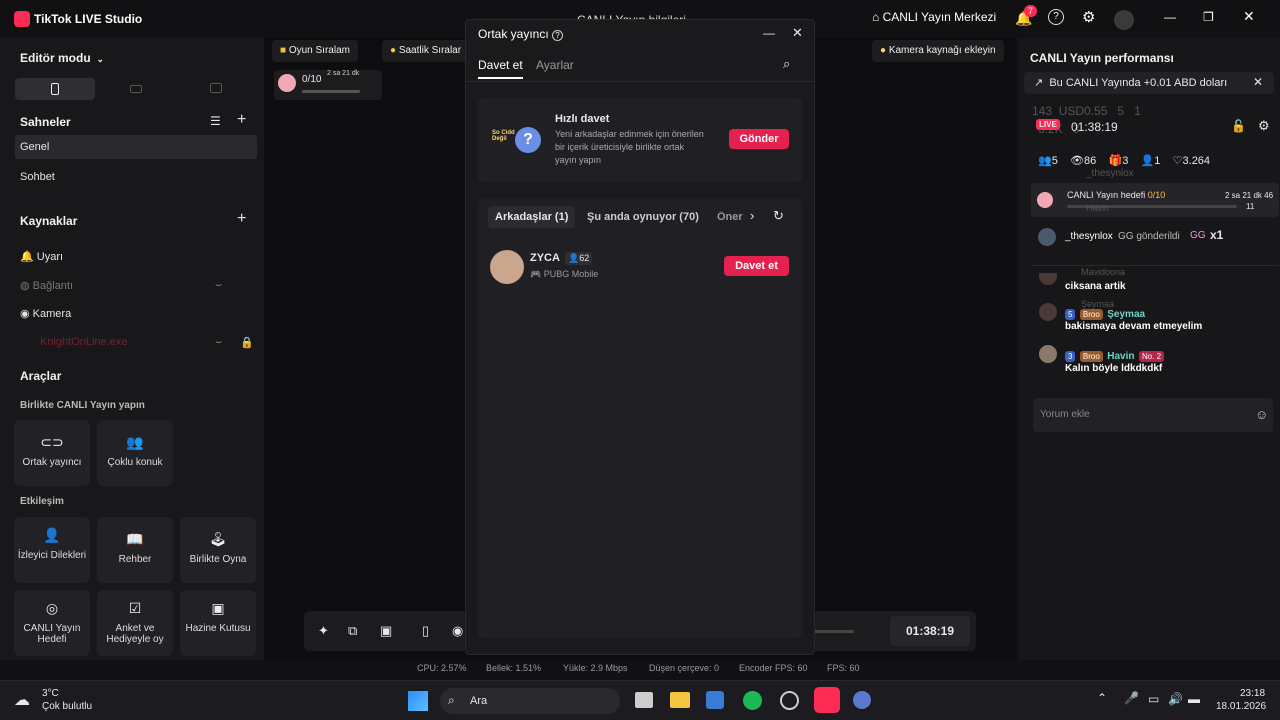 The image size is (1280, 720). Describe the element at coordinates (571, 274) in the screenshot. I see `friend-game-label: PUBG Mobile` at that location.